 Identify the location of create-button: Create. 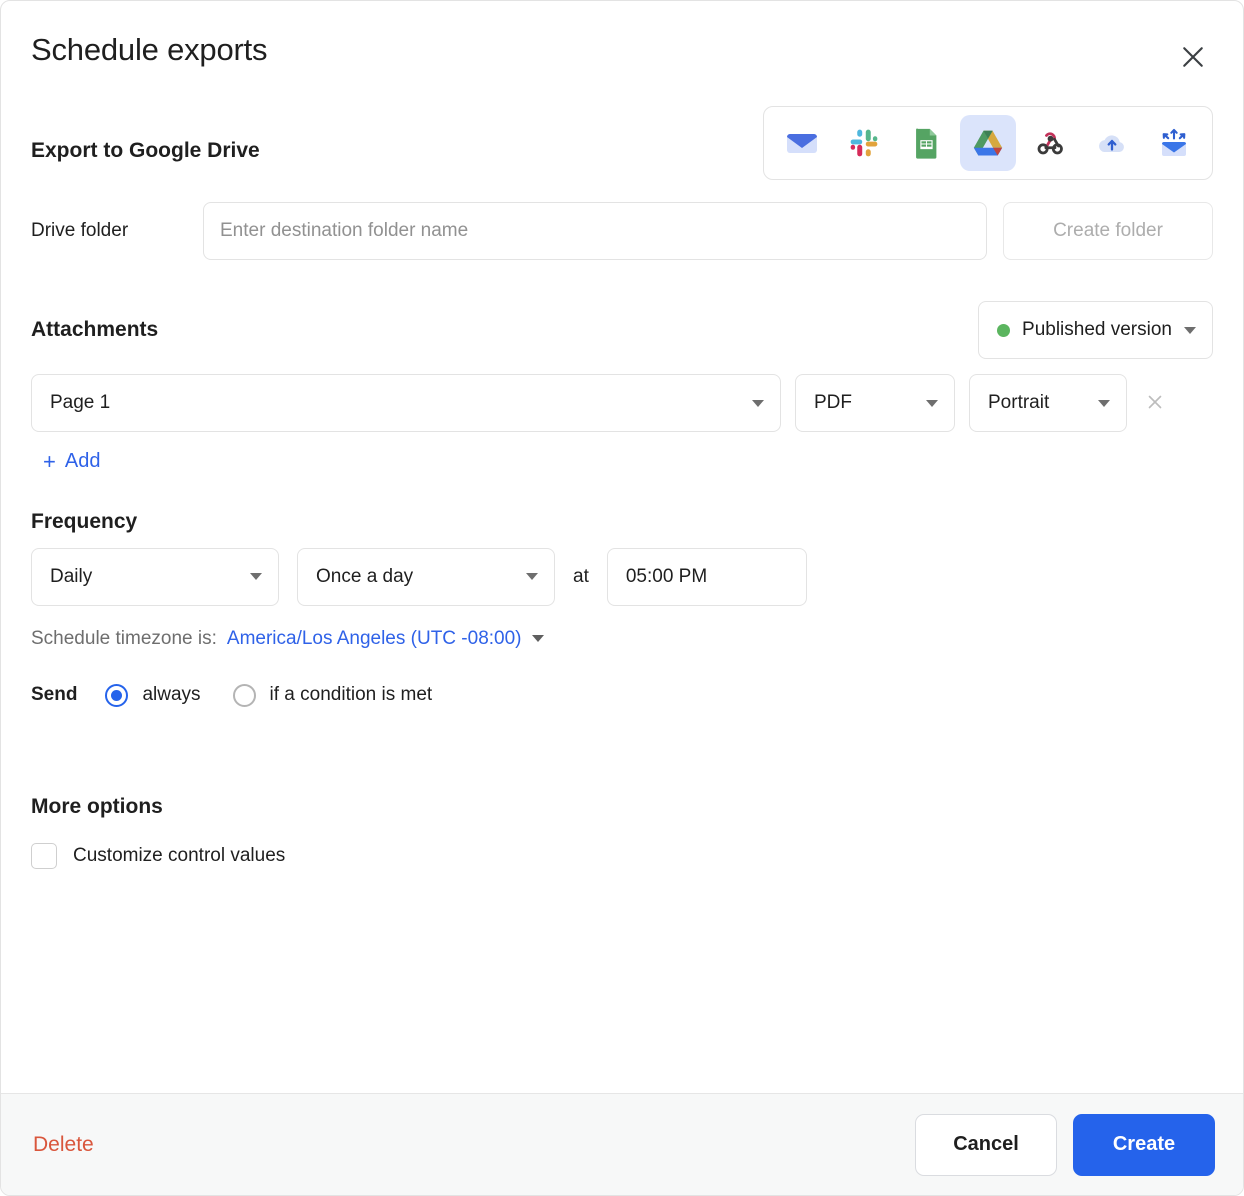
(1144, 1144).